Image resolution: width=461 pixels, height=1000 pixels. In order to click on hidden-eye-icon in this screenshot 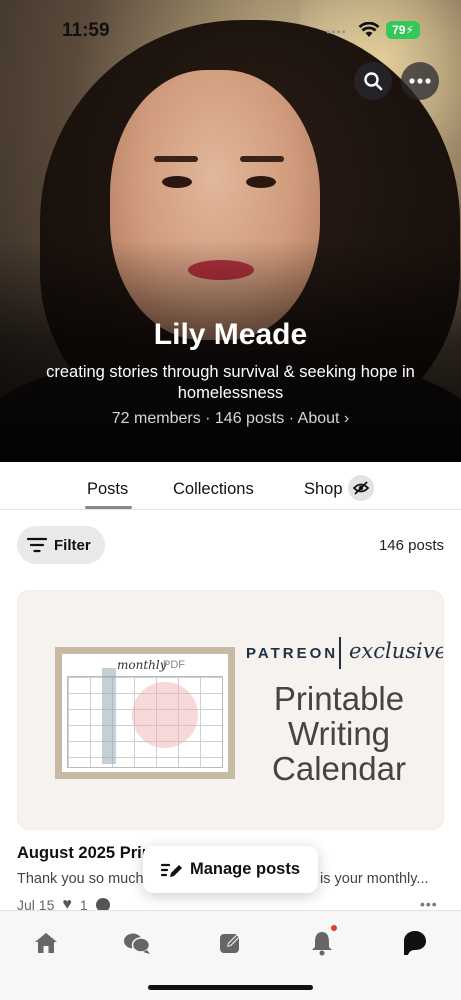, I will do `click(361, 488)`.